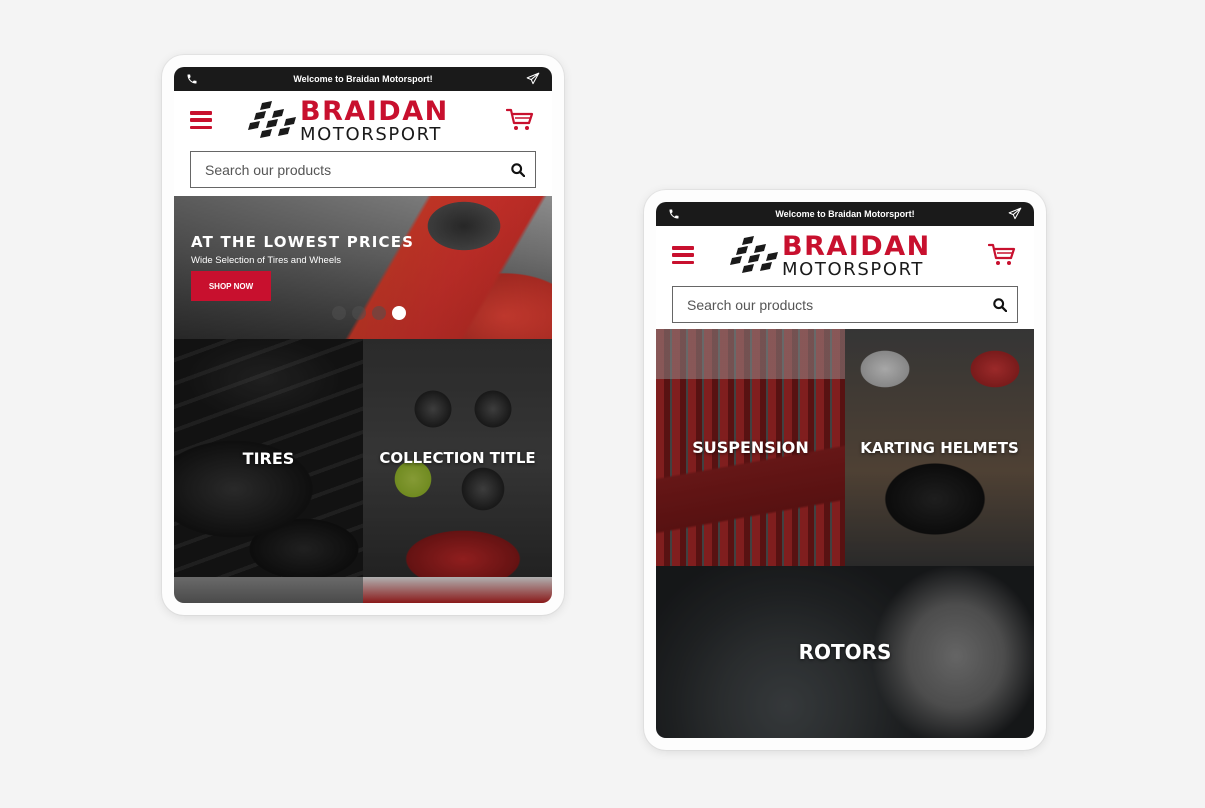  I want to click on collection-title: KARTING HELMETS, so click(939, 447).